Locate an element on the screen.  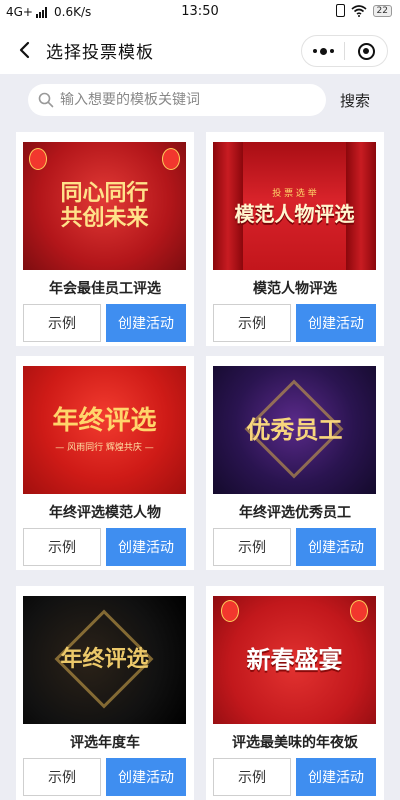
search-row: 搜索 is located at coordinates (200, 100).